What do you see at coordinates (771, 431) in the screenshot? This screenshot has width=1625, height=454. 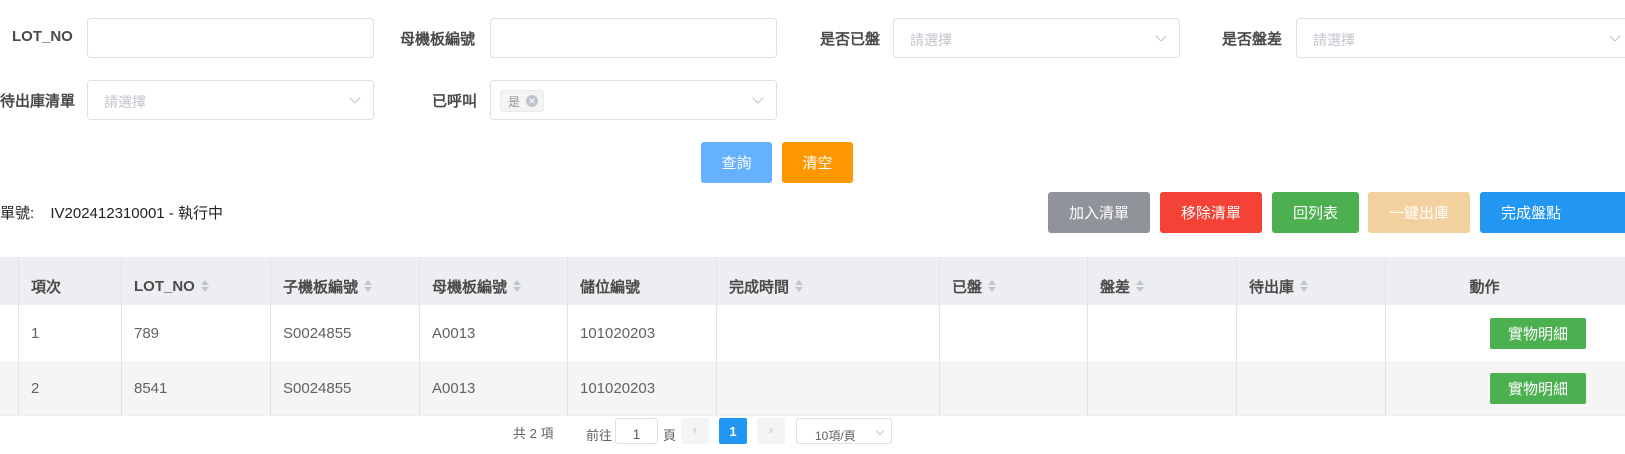 I see `next-page-icon: ›` at bounding box center [771, 431].